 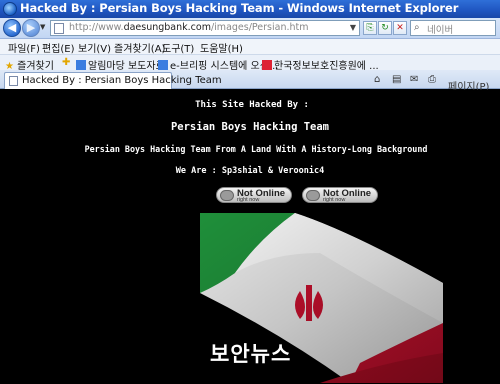 What do you see at coordinates (250, 127) in the screenshot?
I see `team-name: Persian Boys Hacking Team` at bounding box center [250, 127].